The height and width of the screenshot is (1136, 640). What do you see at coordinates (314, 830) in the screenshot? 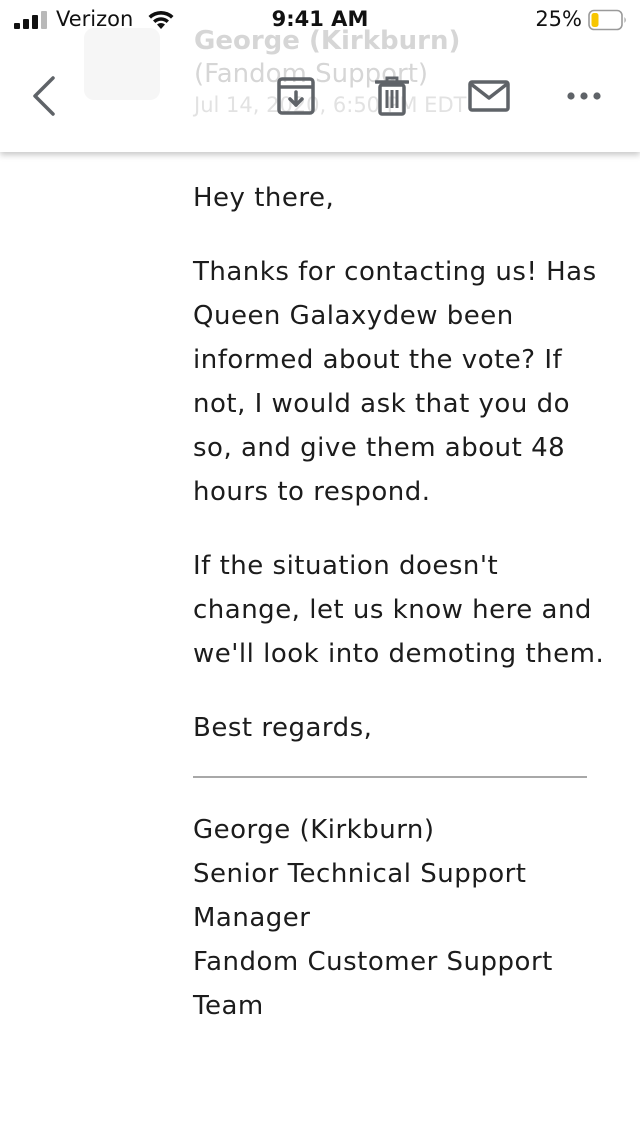
I see `signature-name: George (Kirkburn)` at bounding box center [314, 830].